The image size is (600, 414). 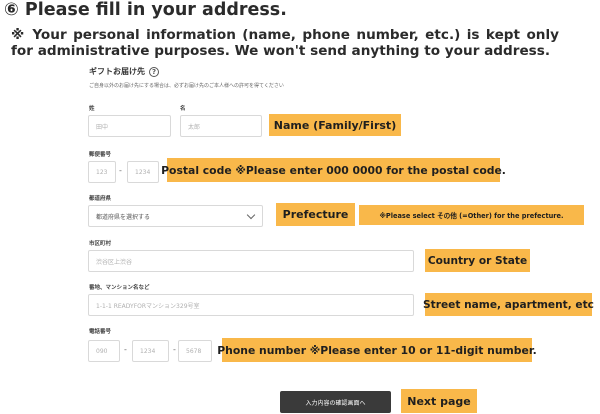 What do you see at coordinates (100, 155) in the screenshot?
I see `postal-label: 郵便番号` at bounding box center [100, 155].